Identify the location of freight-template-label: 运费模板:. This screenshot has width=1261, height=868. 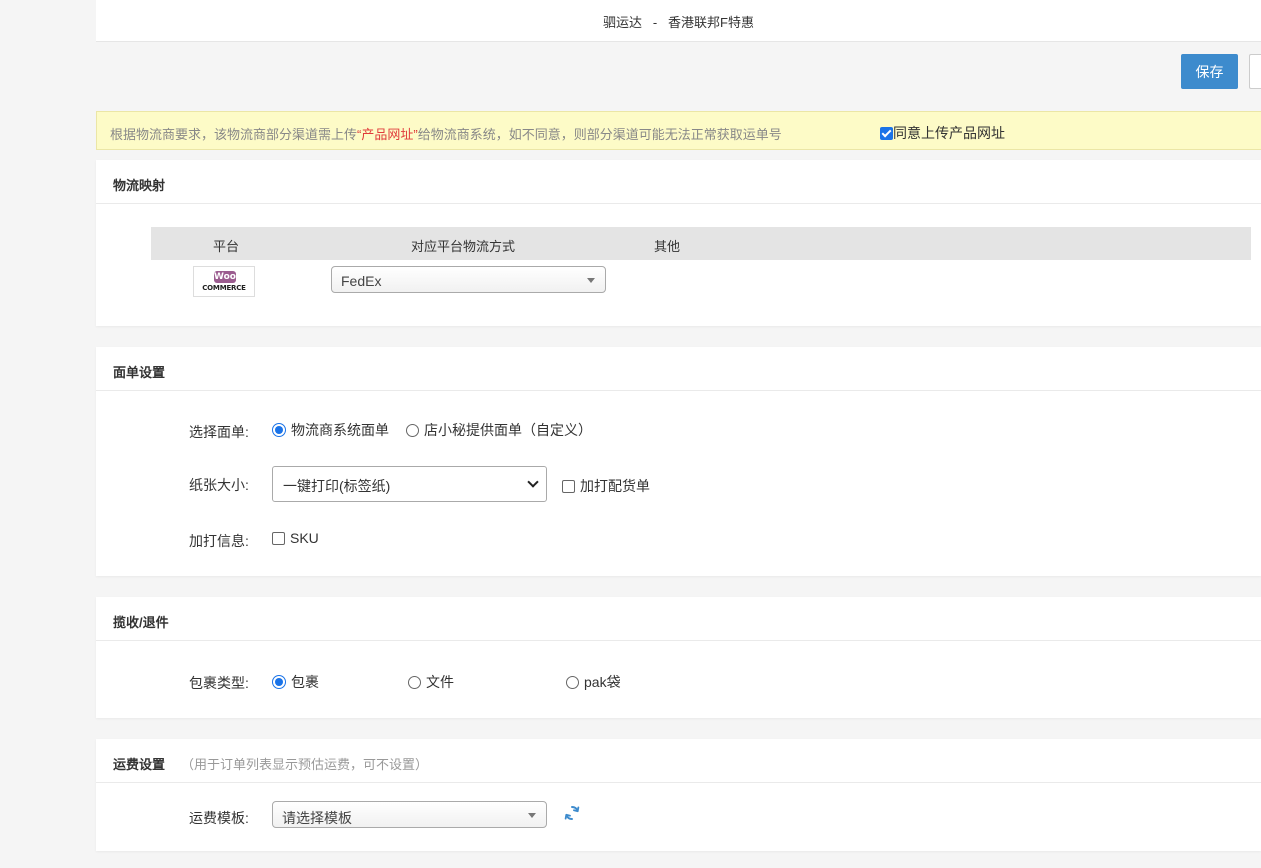
(219, 818).